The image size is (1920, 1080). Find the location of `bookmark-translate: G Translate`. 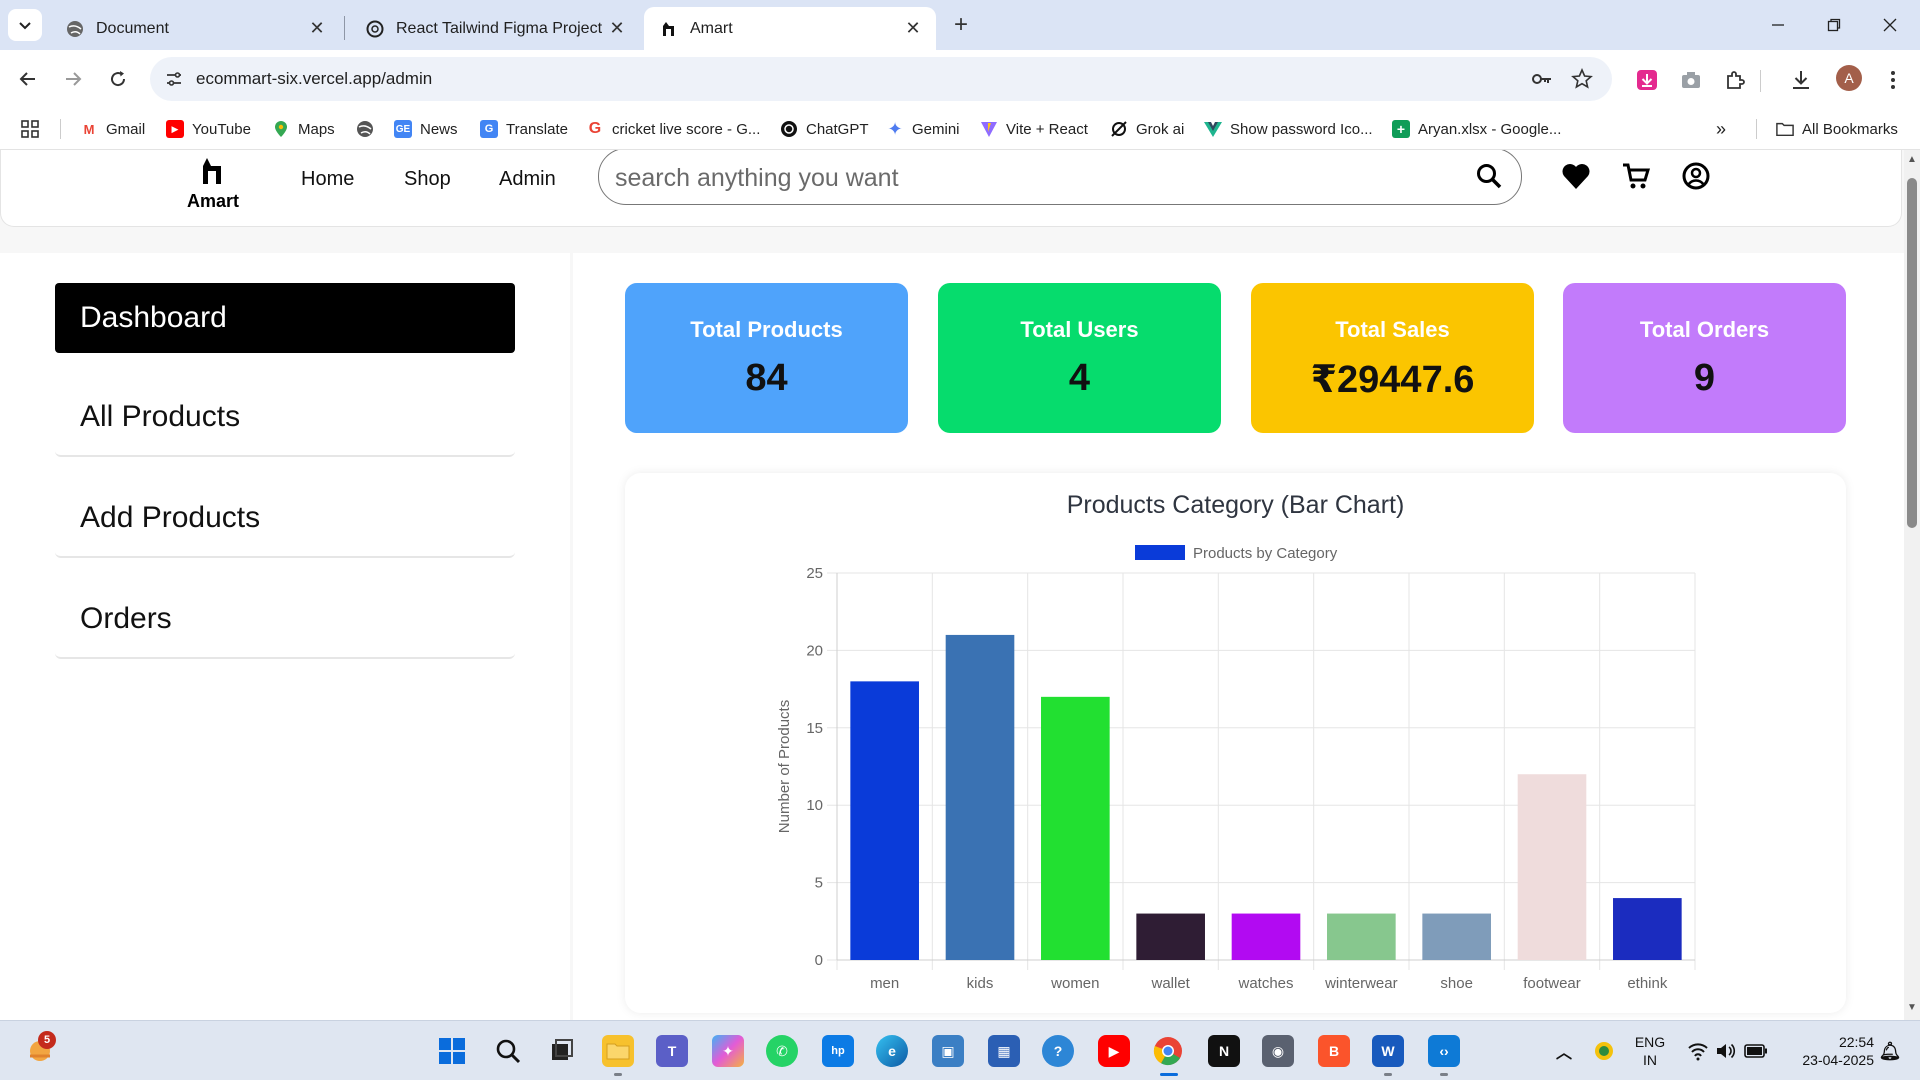

bookmark-translate: G Translate is located at coordinates (524, 129).